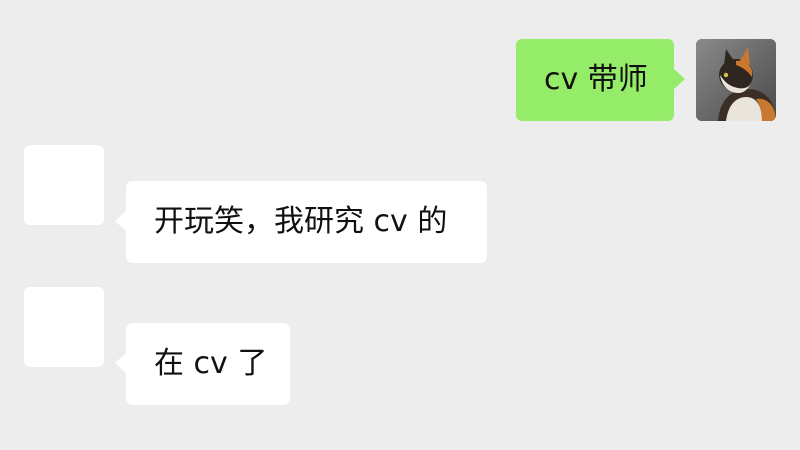  I want to click on cat-photo-avatar-icon, so click(736, 80).